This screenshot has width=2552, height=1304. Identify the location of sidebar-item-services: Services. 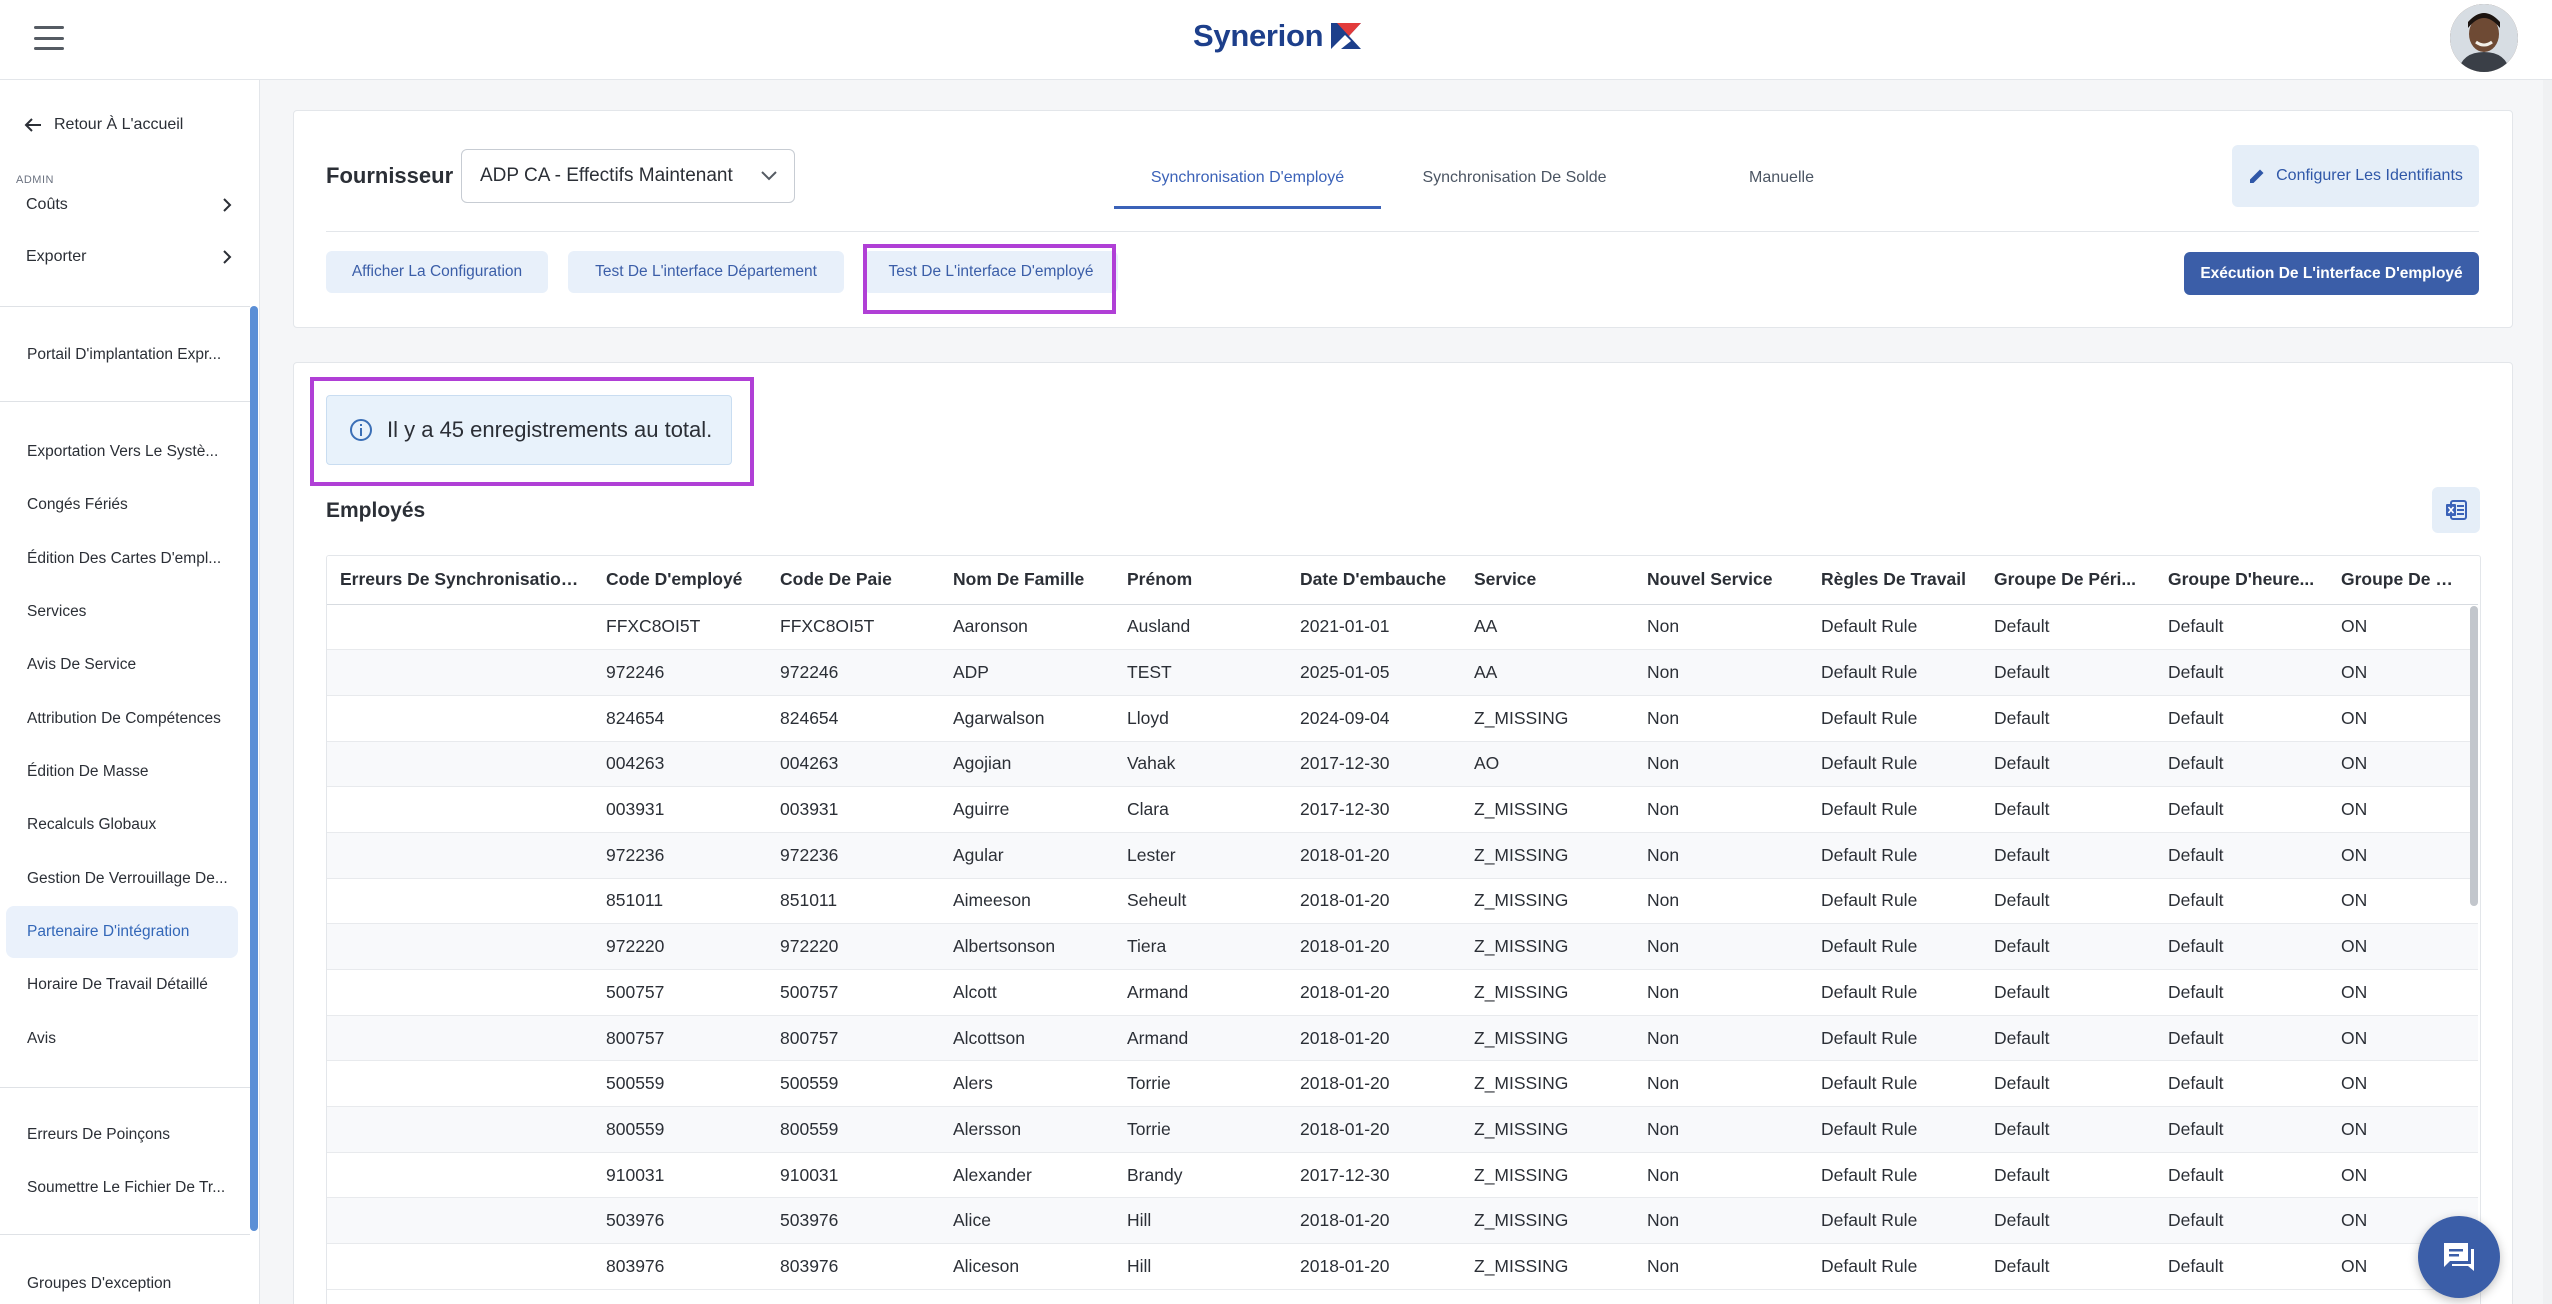
(122, 612).